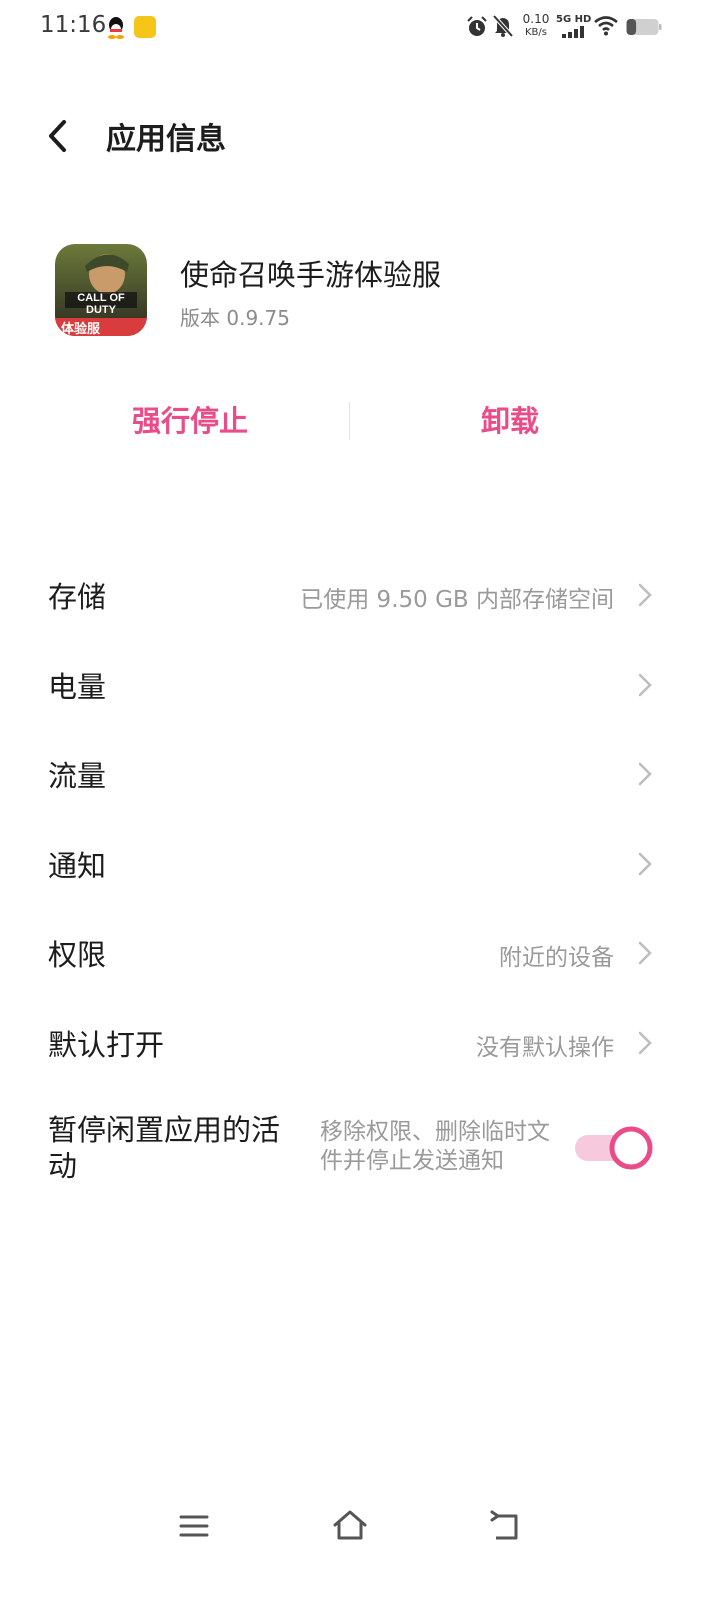 The height and width of the screenshot is (1612, 720). I want to click on app-icon-brand: CALL OF DUTY, so click(101, 304).